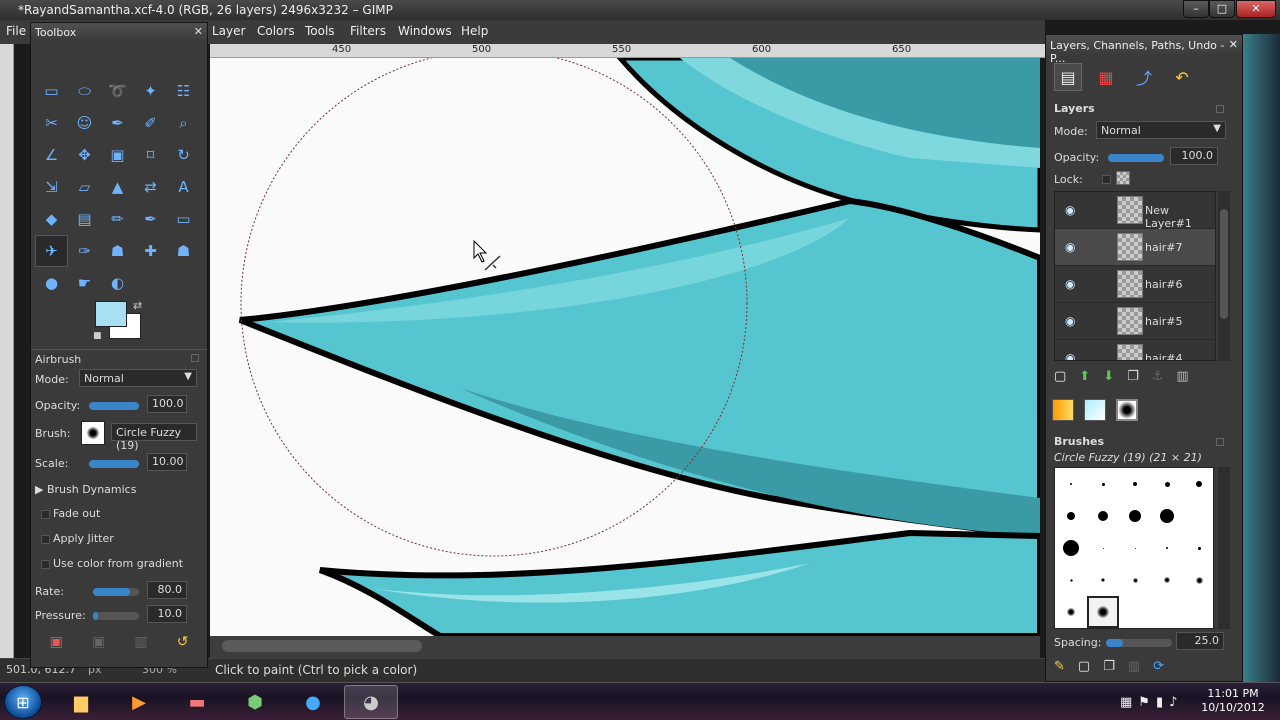 Image resolution: width=1280 pixels, height=720 pixels. Describe the element at coordinates (45, 564) in the screenshot. I see `use-gradient-checkbox` at that location.